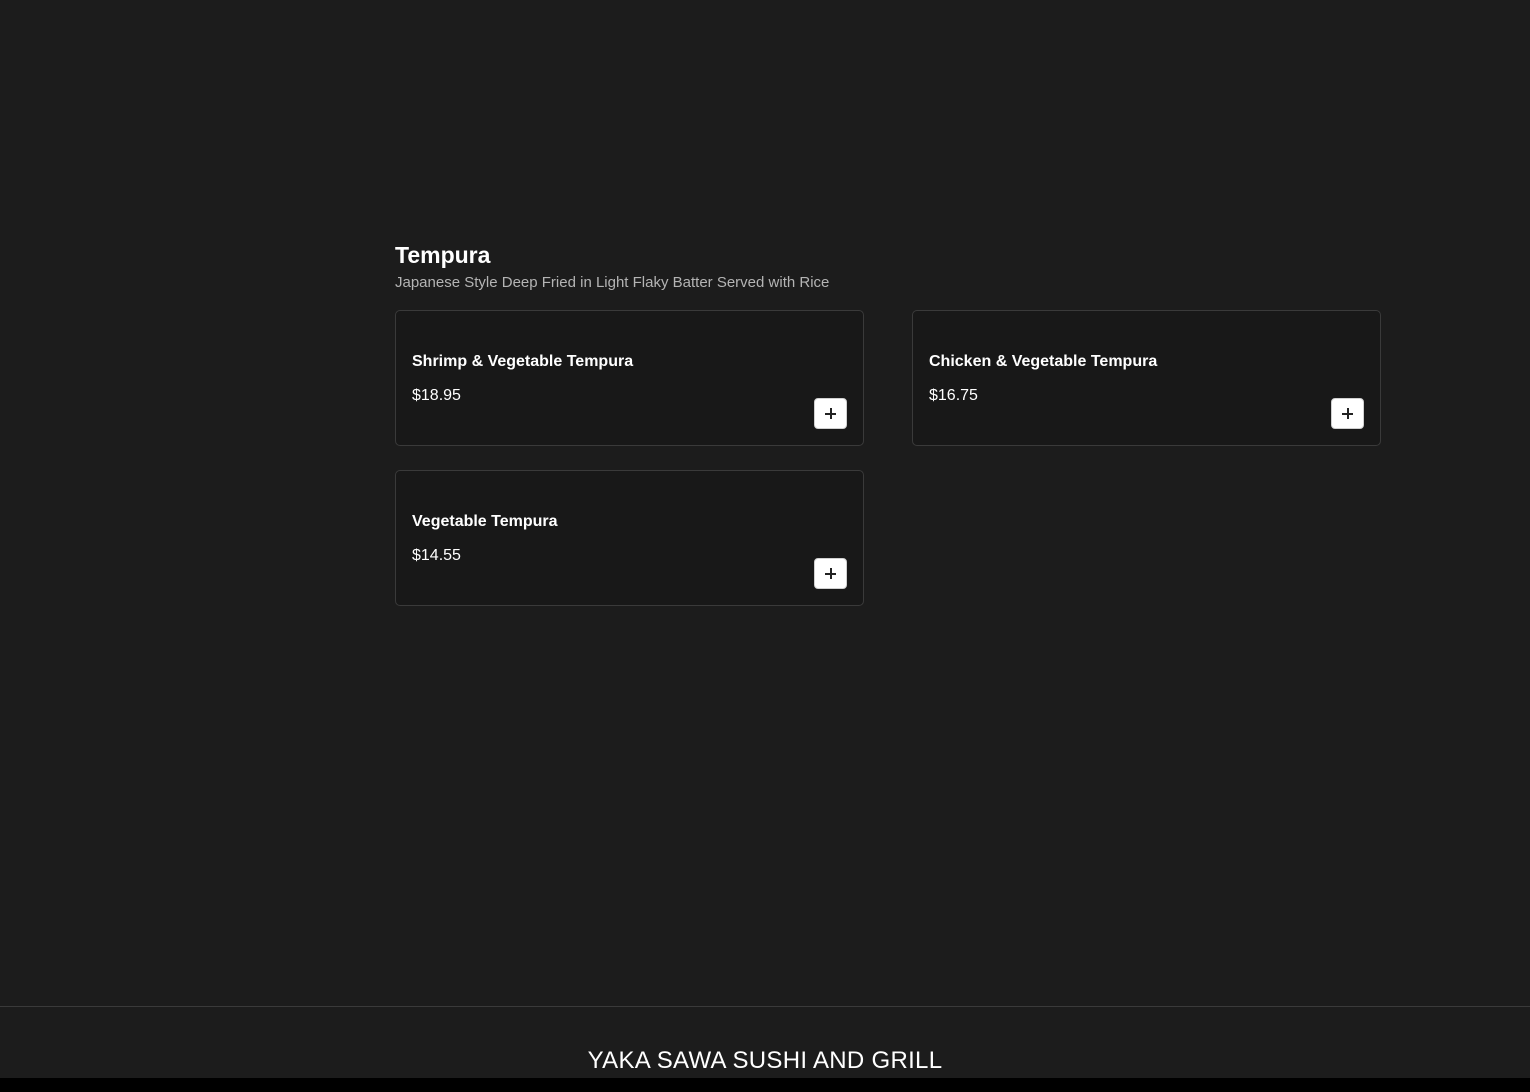 The width and height of the screenshot is (1530, 1092). What do you see at coordinates (629, 378) in the screenshot?
I see `menu-item-card: Shrimp & Vegetable Tempura $18.95` at bounding box center [629, 378].